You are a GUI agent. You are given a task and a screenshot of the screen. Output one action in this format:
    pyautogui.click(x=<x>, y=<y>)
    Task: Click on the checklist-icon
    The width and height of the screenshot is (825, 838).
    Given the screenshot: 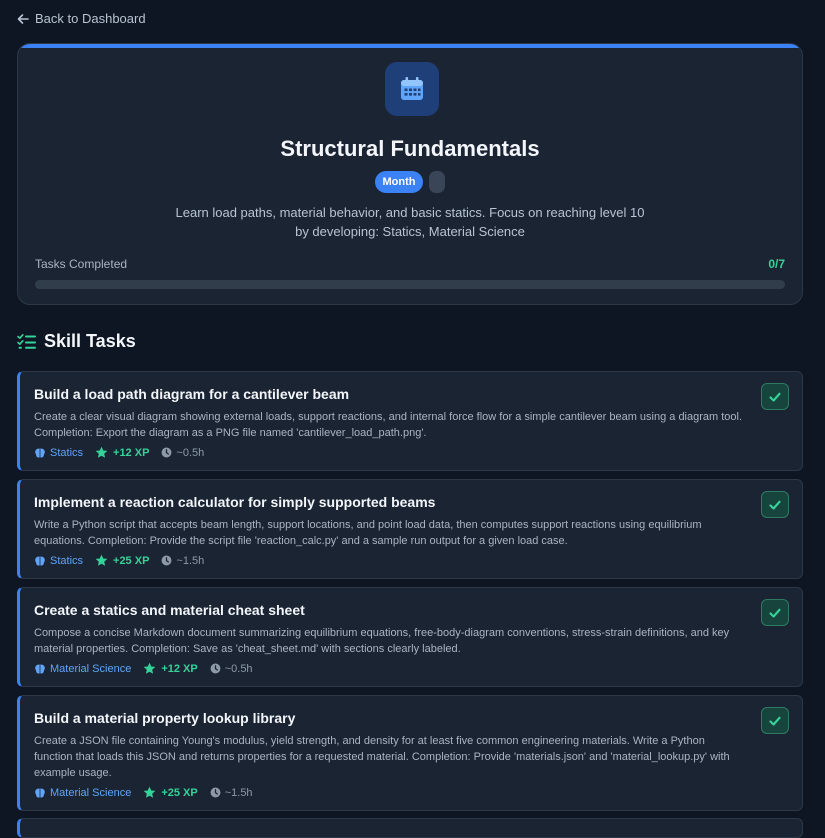 What is the action you would take?
    pyautogui.click(x=26, y=341)
    